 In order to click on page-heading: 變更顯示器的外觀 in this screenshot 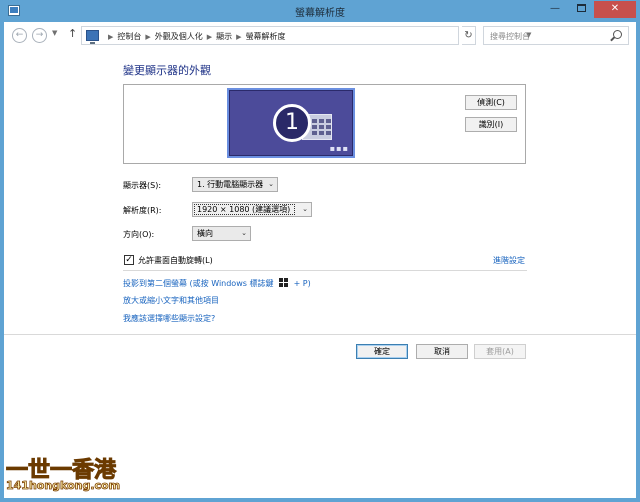, I will do `click(167, 70)`.